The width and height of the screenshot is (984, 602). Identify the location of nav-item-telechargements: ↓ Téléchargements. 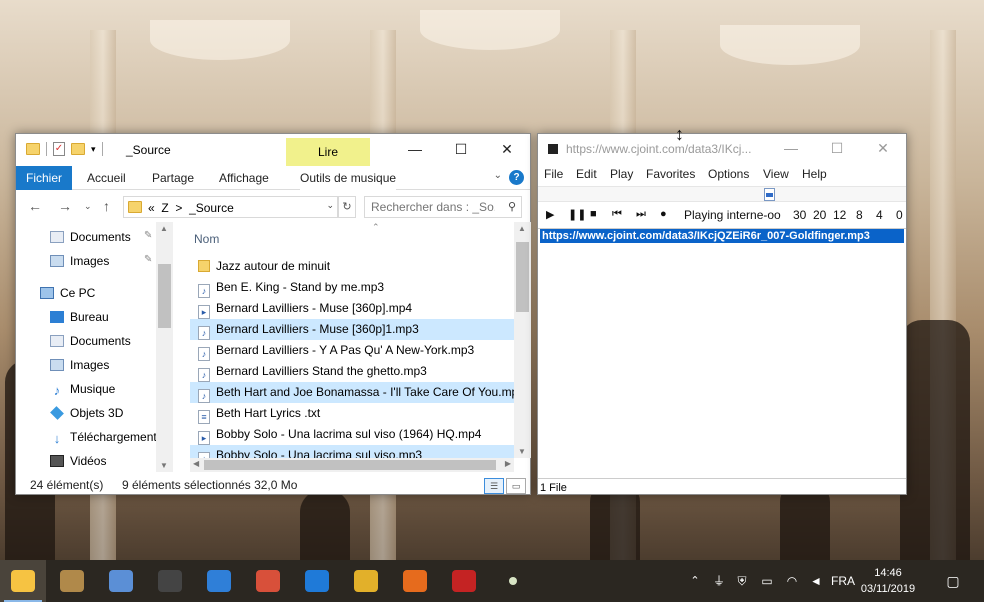
(106, 437).